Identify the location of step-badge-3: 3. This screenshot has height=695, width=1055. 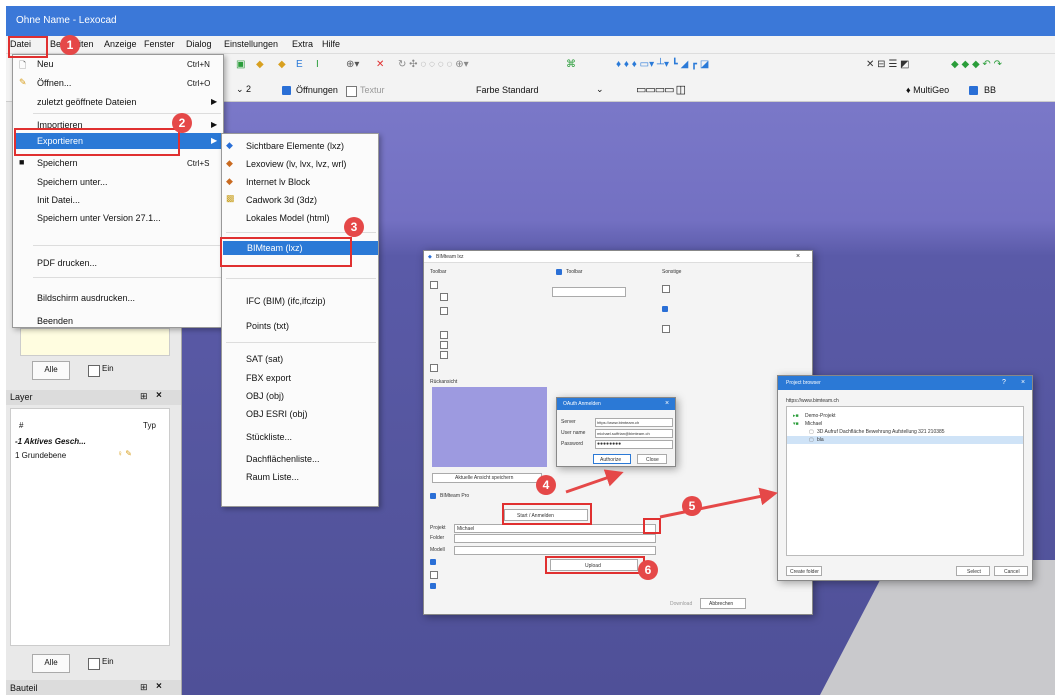
(354, 227).